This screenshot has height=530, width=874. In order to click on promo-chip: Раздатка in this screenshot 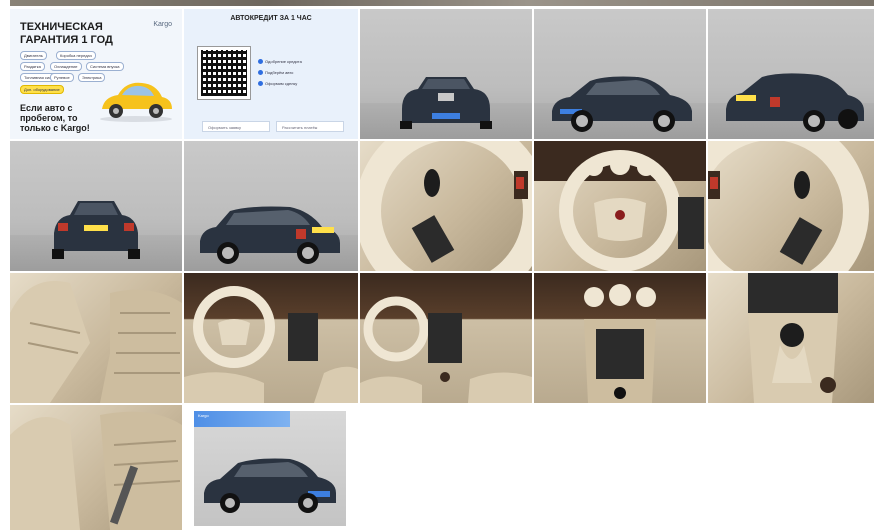, I will do `click(32, 66)`.